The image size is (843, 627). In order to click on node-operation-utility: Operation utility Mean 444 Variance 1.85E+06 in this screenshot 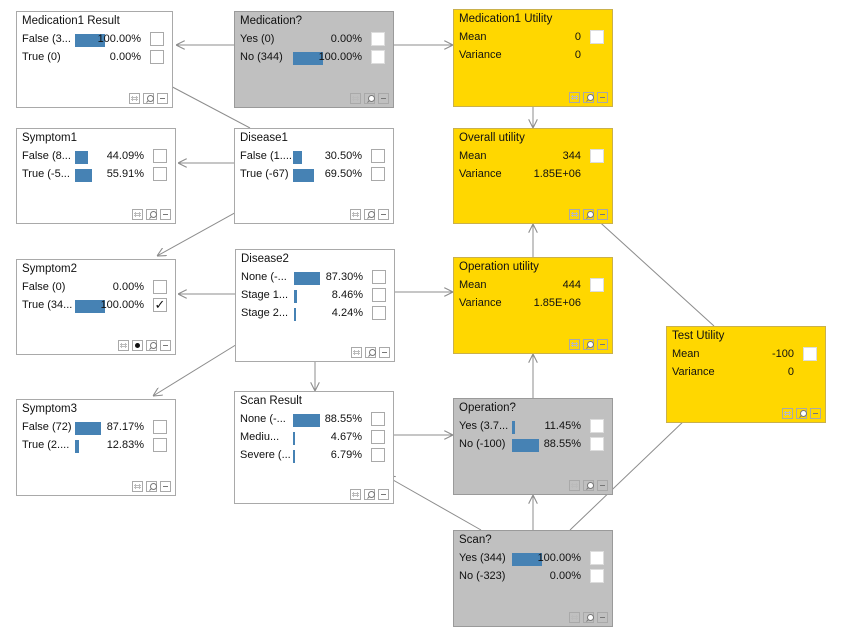, I will do `click(533, 305)`.